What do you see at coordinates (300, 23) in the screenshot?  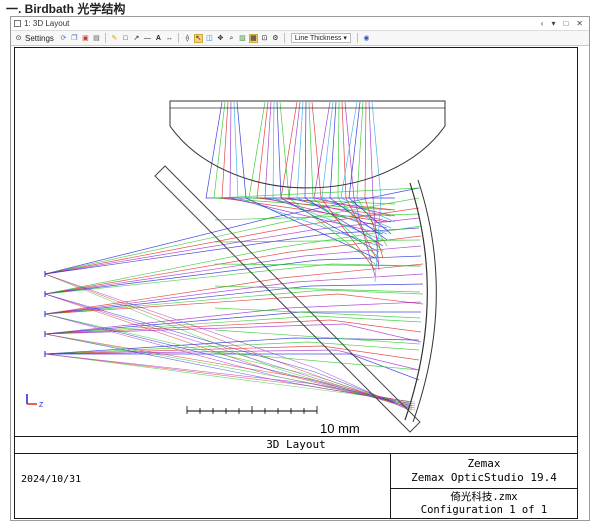 I see `window-titlebar: 1: 3D Layout ‹ ▾ □ ✕` at bounding box center [300, 23].